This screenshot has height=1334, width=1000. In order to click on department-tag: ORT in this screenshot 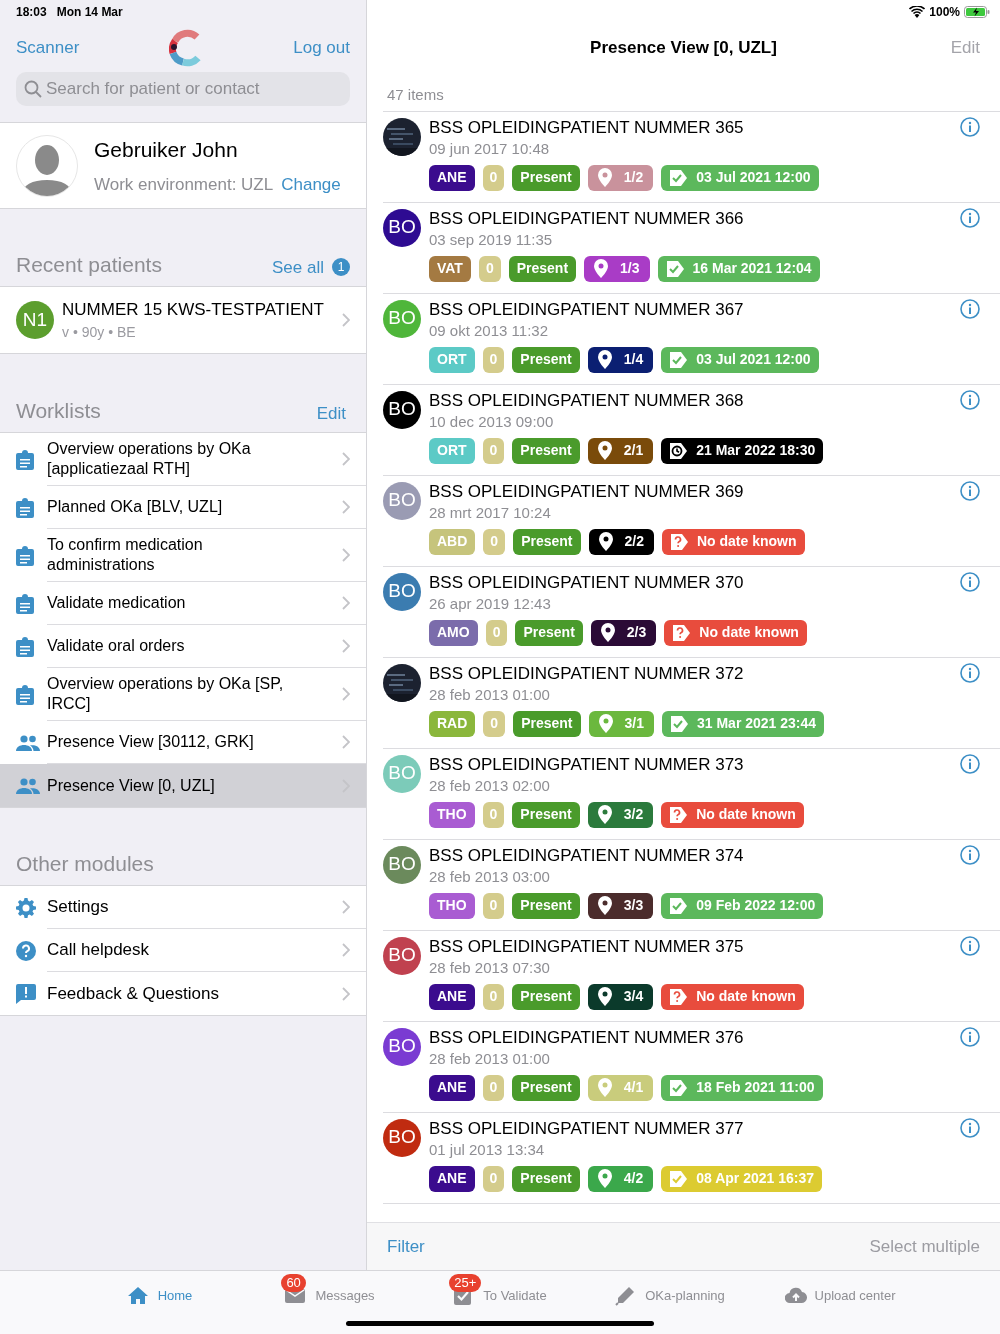, I will do `click(452, 359)`.